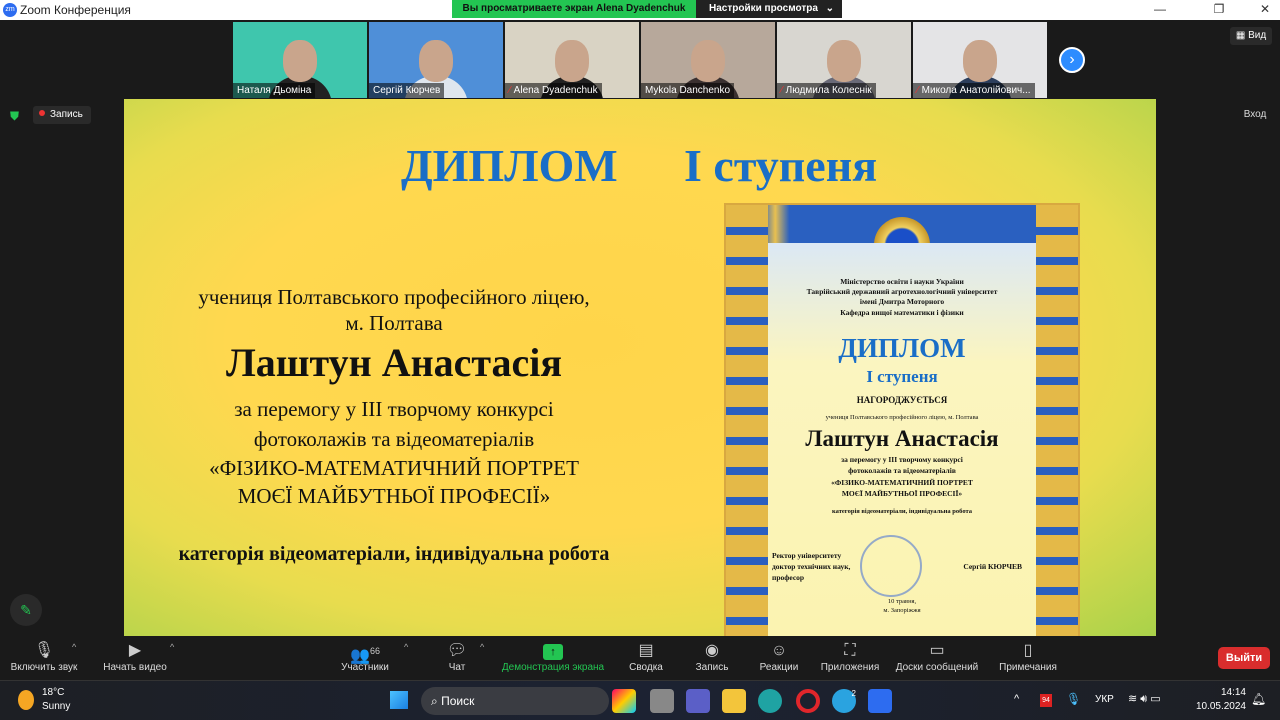 This screenshot has width=1280, height=720. I want to click on zoom-logo-icon: zm, so click(10, 10).